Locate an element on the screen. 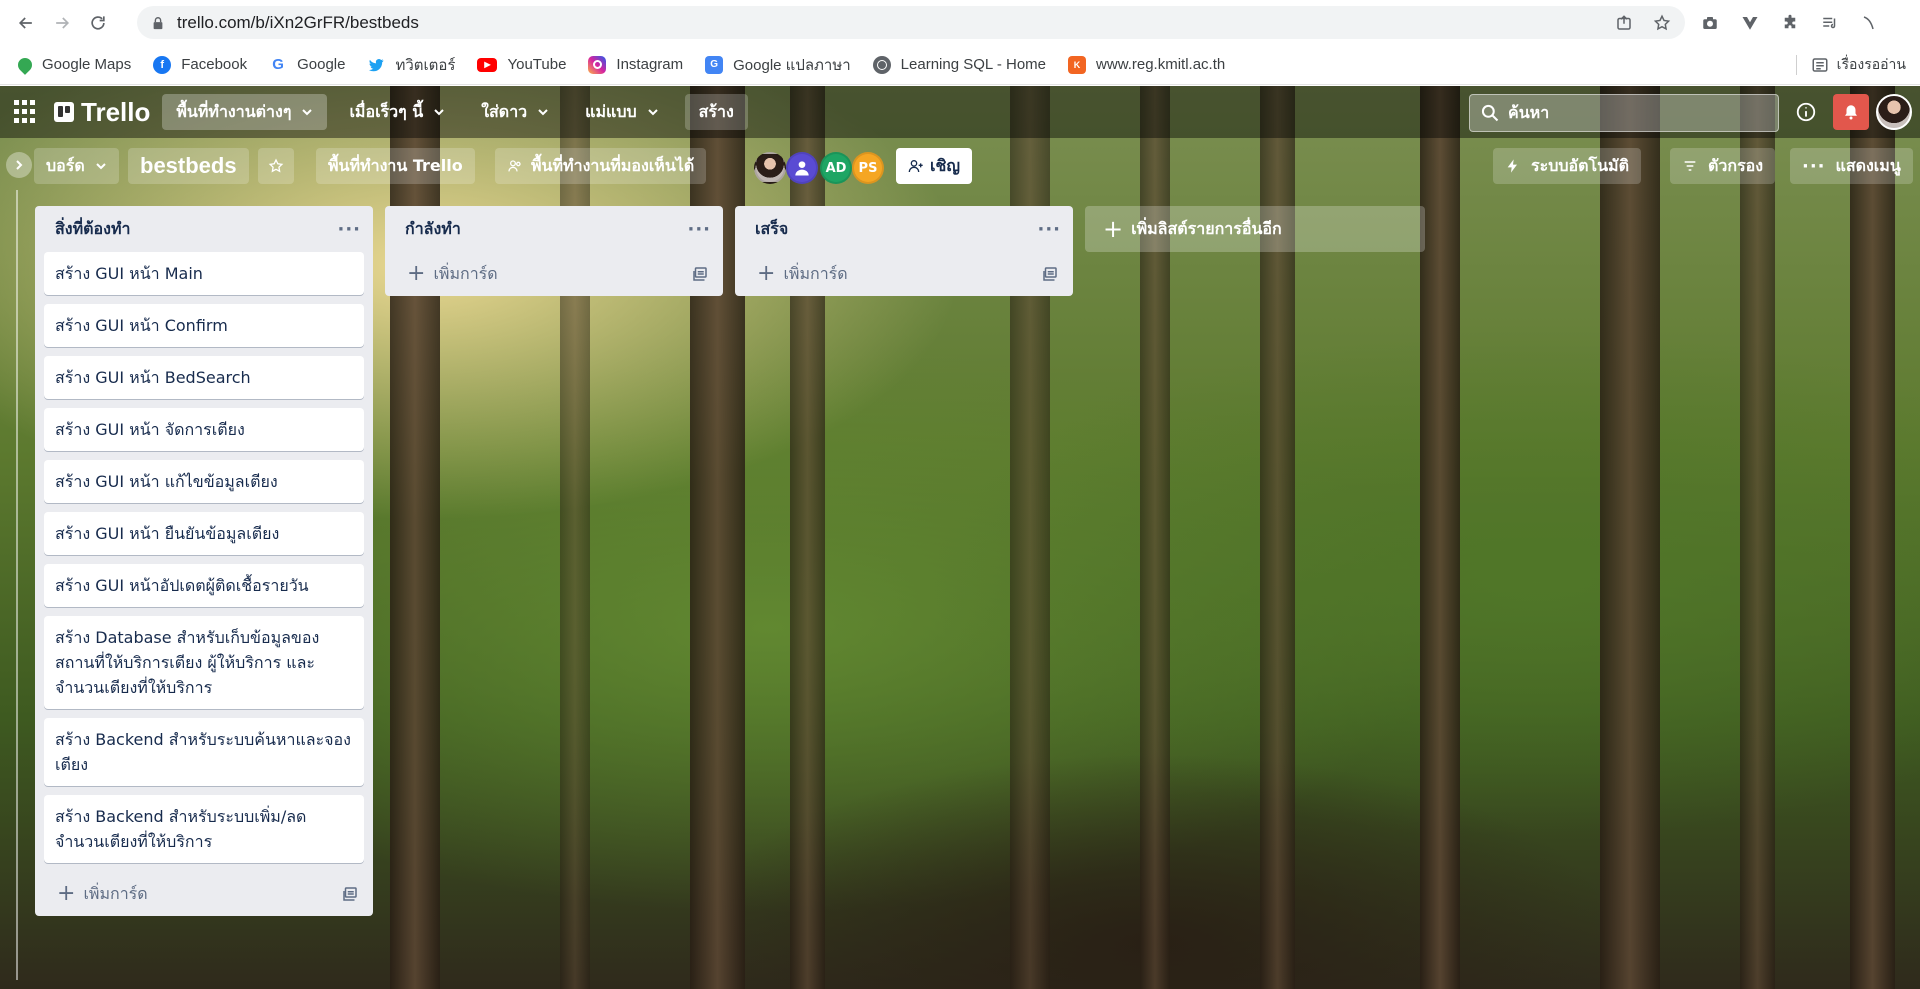 This screenshot has height=989, width=1920. add-list-button: + เพิ่มลิสต์รายการอื่นอีก is located at coordinates (1255, 229).